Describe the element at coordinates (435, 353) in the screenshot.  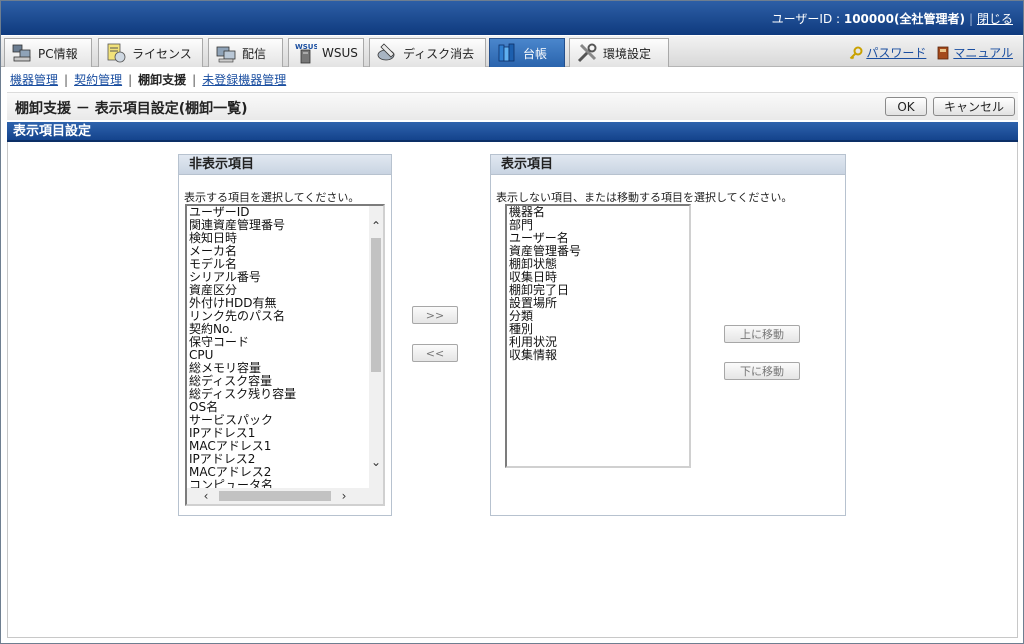
I see `remove-from-shown-button: <<` at that location.